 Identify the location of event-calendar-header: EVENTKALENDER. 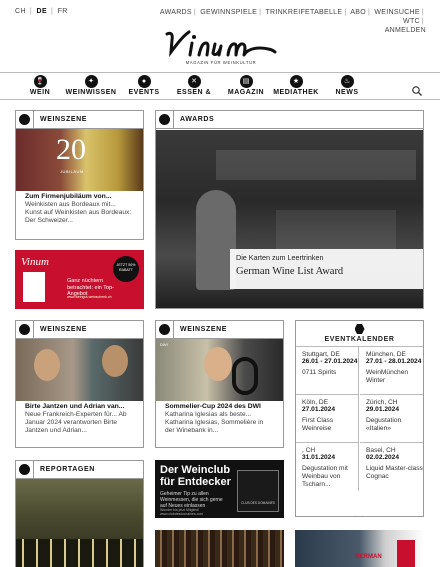
(359, 334).